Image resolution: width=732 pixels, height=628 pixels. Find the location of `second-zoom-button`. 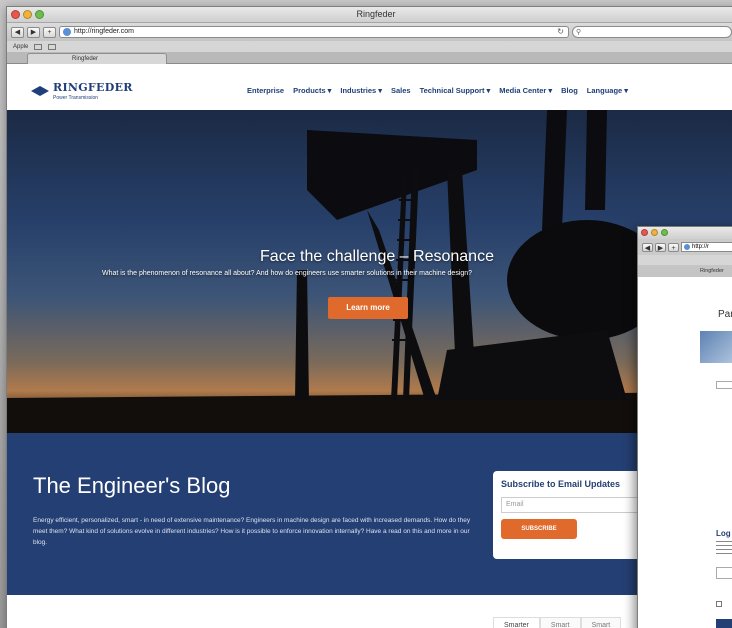

second-zoom-button is located at coordinates (664, 232).